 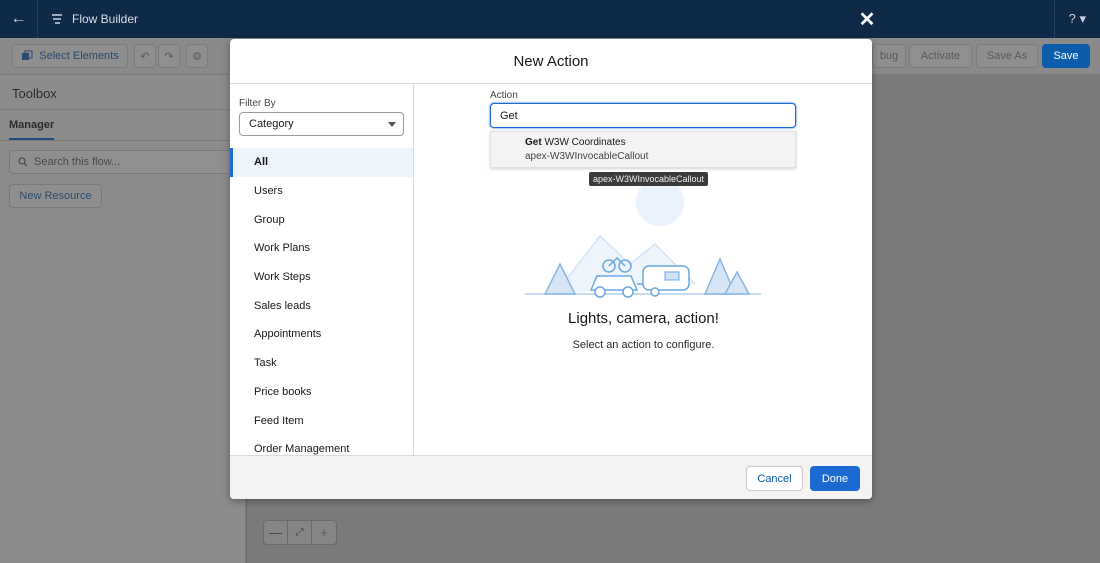 I want to click on undo-icon: ↶, so click(x=145, y=56).